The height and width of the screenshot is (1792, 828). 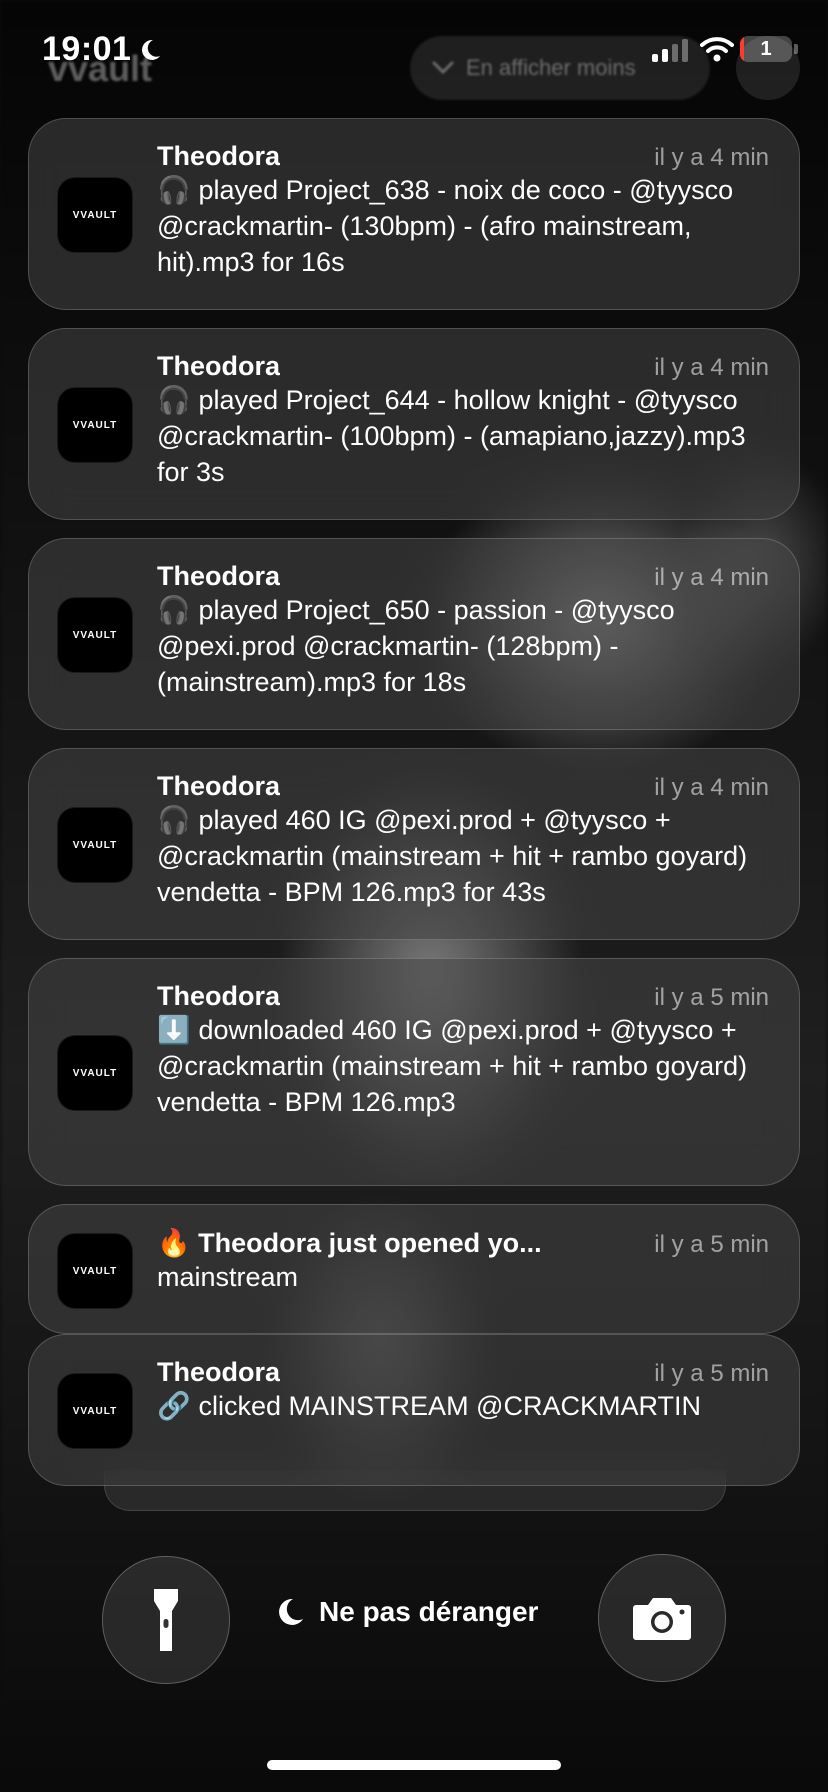 I want to click on notification-body: mainstream, so click(x=463, y=1277).